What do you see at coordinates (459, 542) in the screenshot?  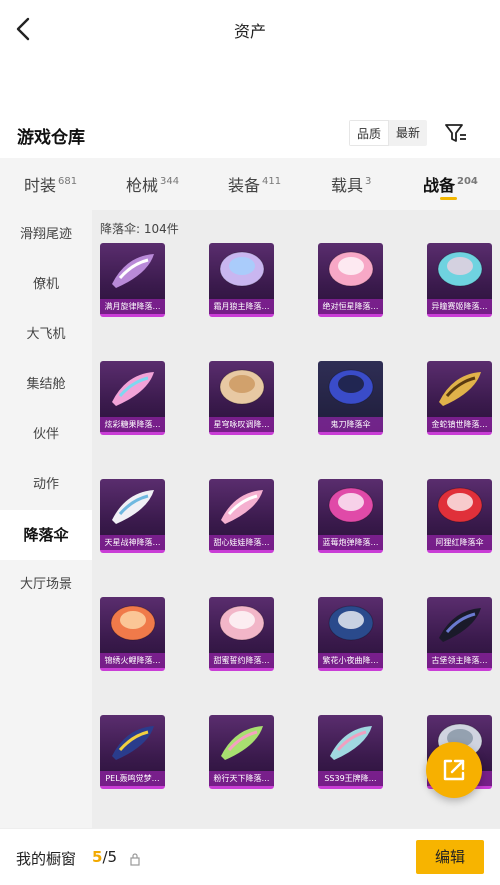 I see `parachute-name: 阿狸红降落伞` at bounding box center [459, 542].